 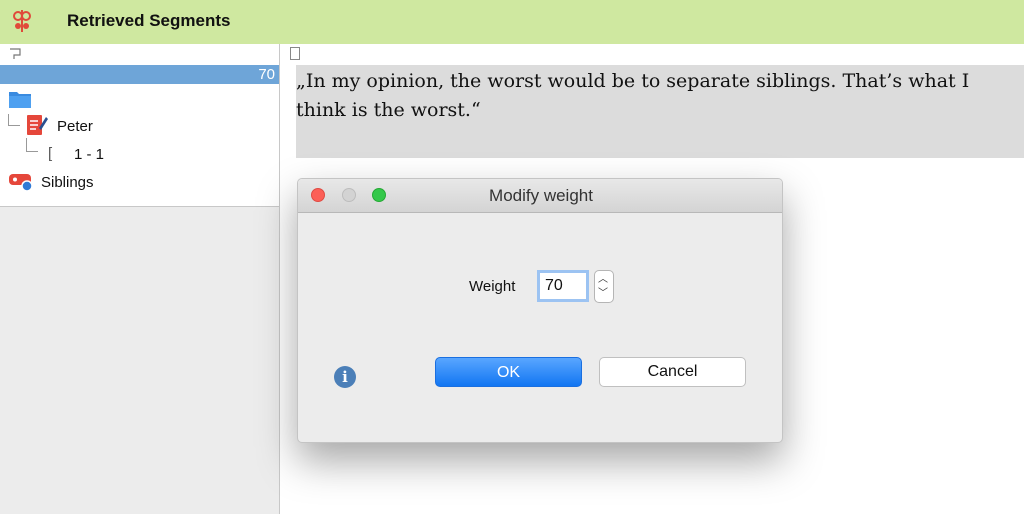 What do you see at coordinates (139, 74) in the screenshot?
I see `selected-segment-row: 70` at bounding box center [139, 74].